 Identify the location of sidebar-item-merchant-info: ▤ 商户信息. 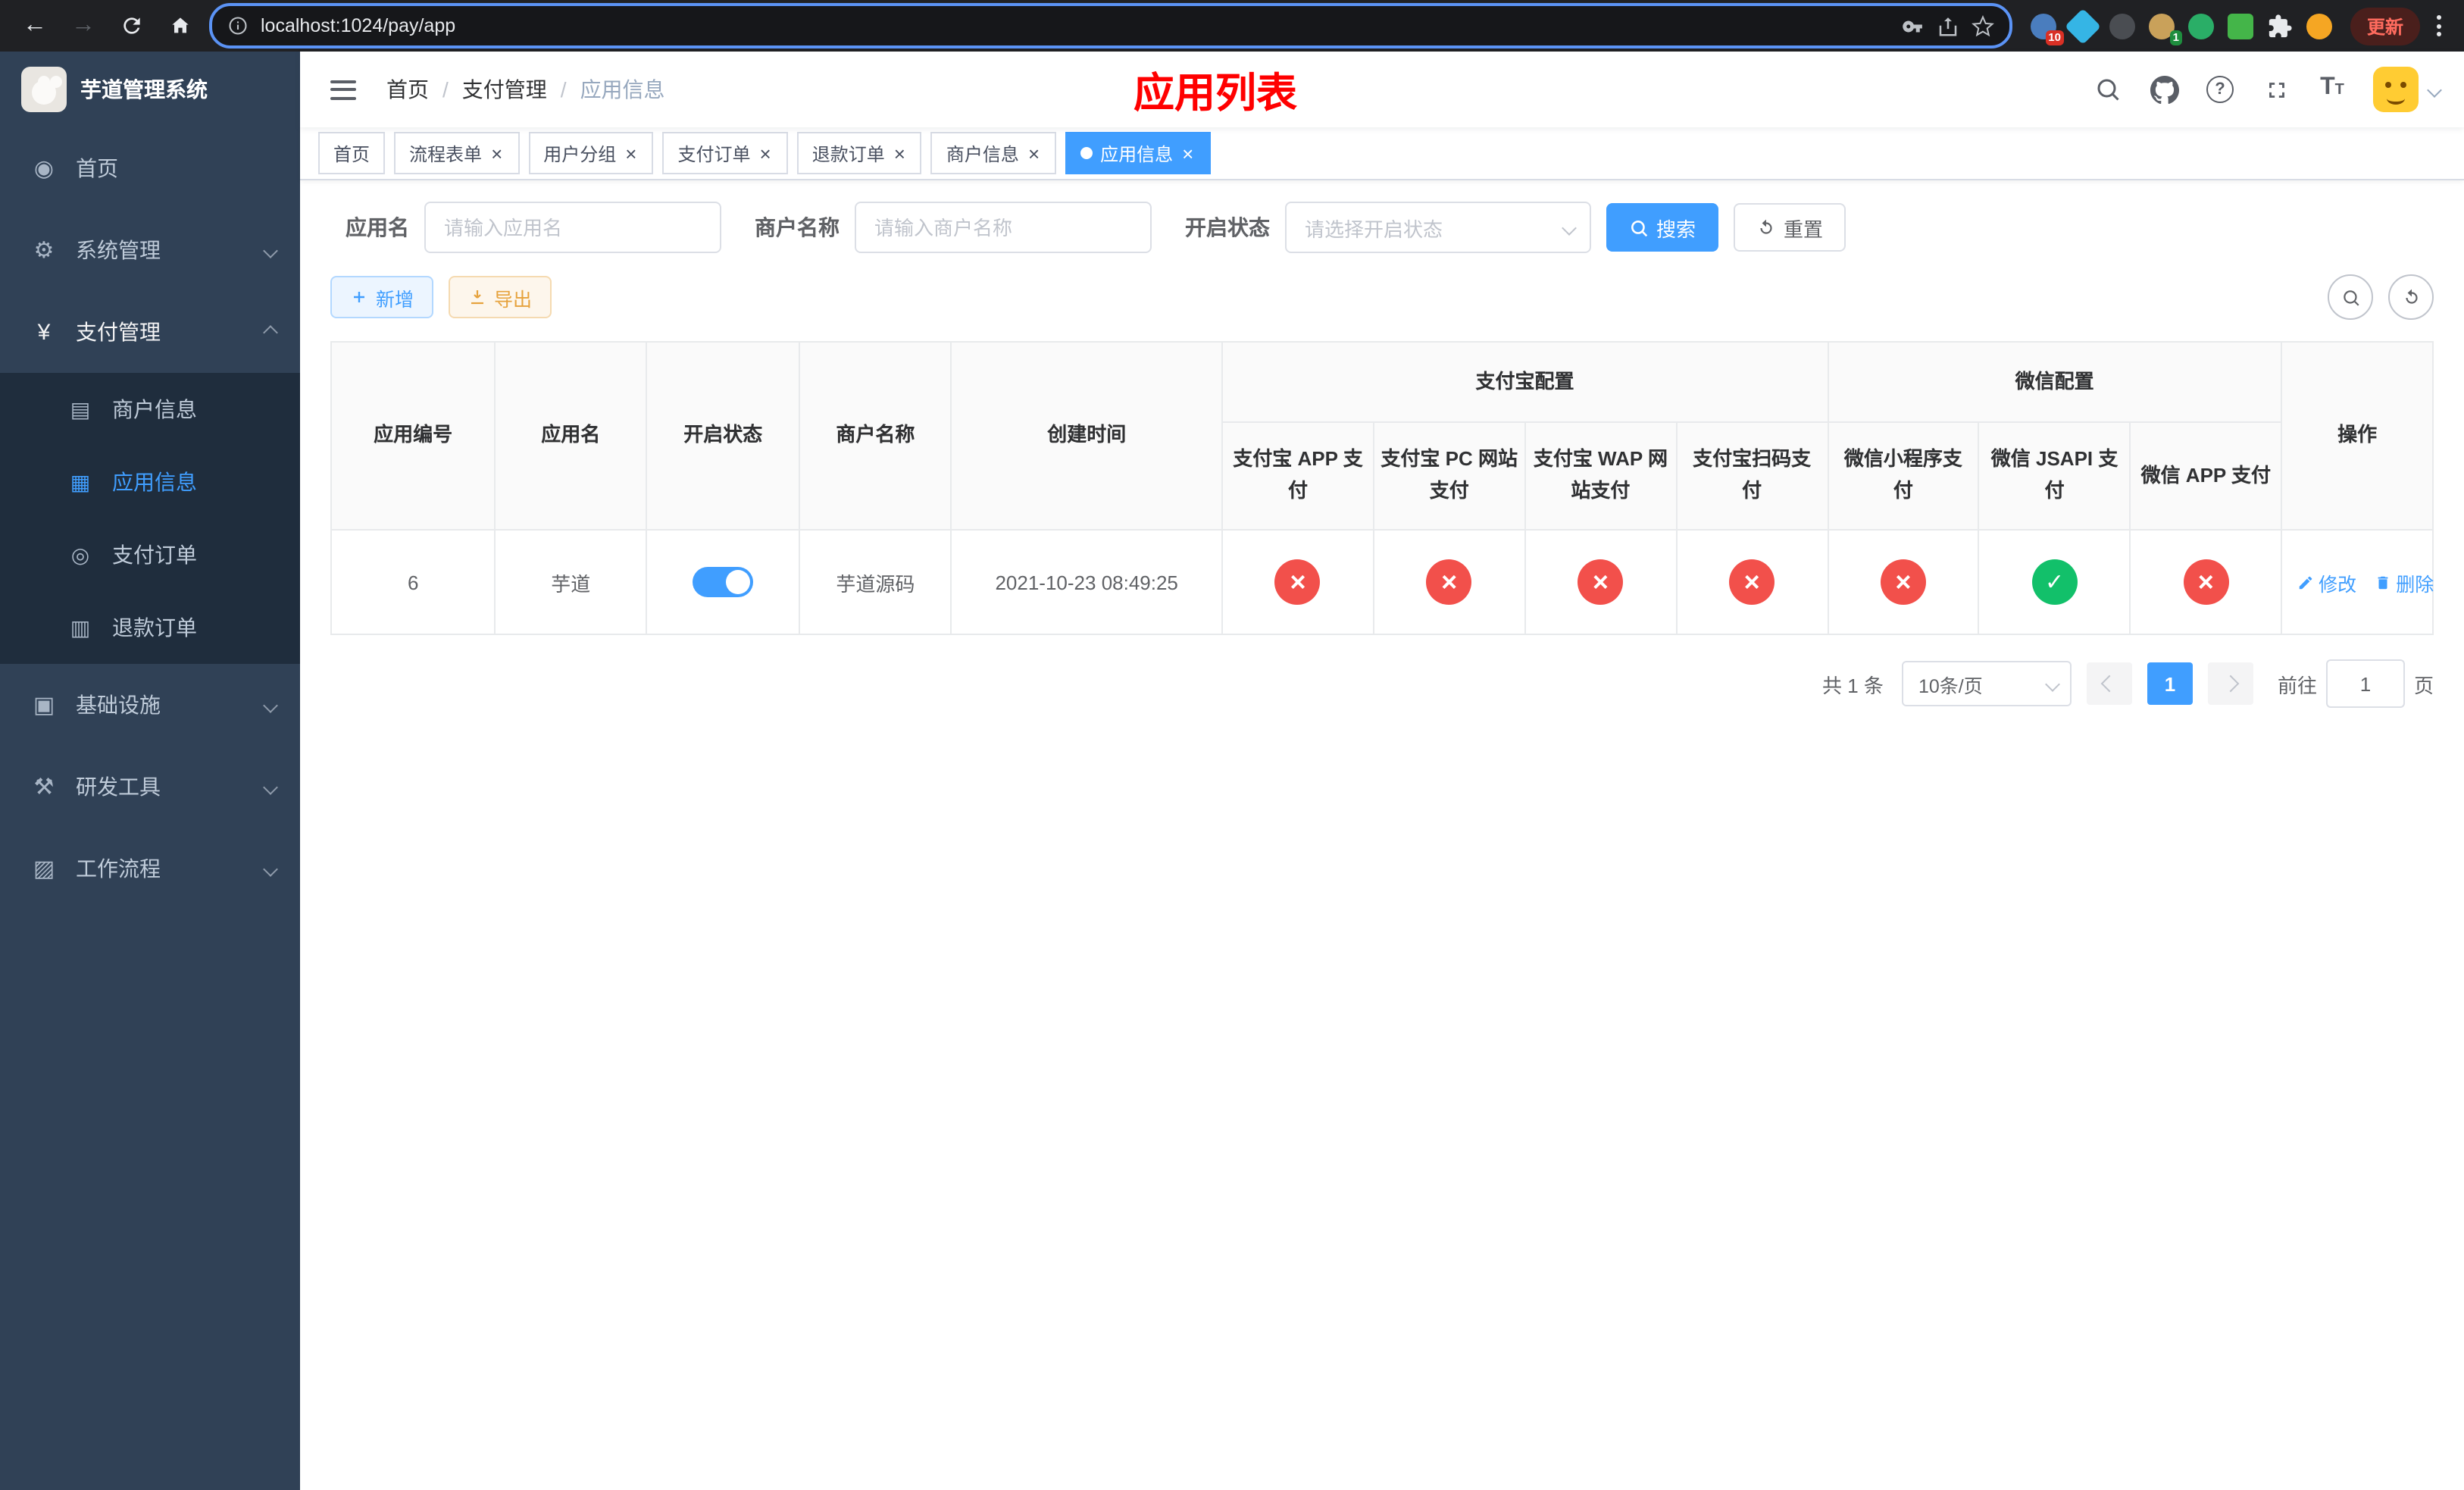
(150, 410).